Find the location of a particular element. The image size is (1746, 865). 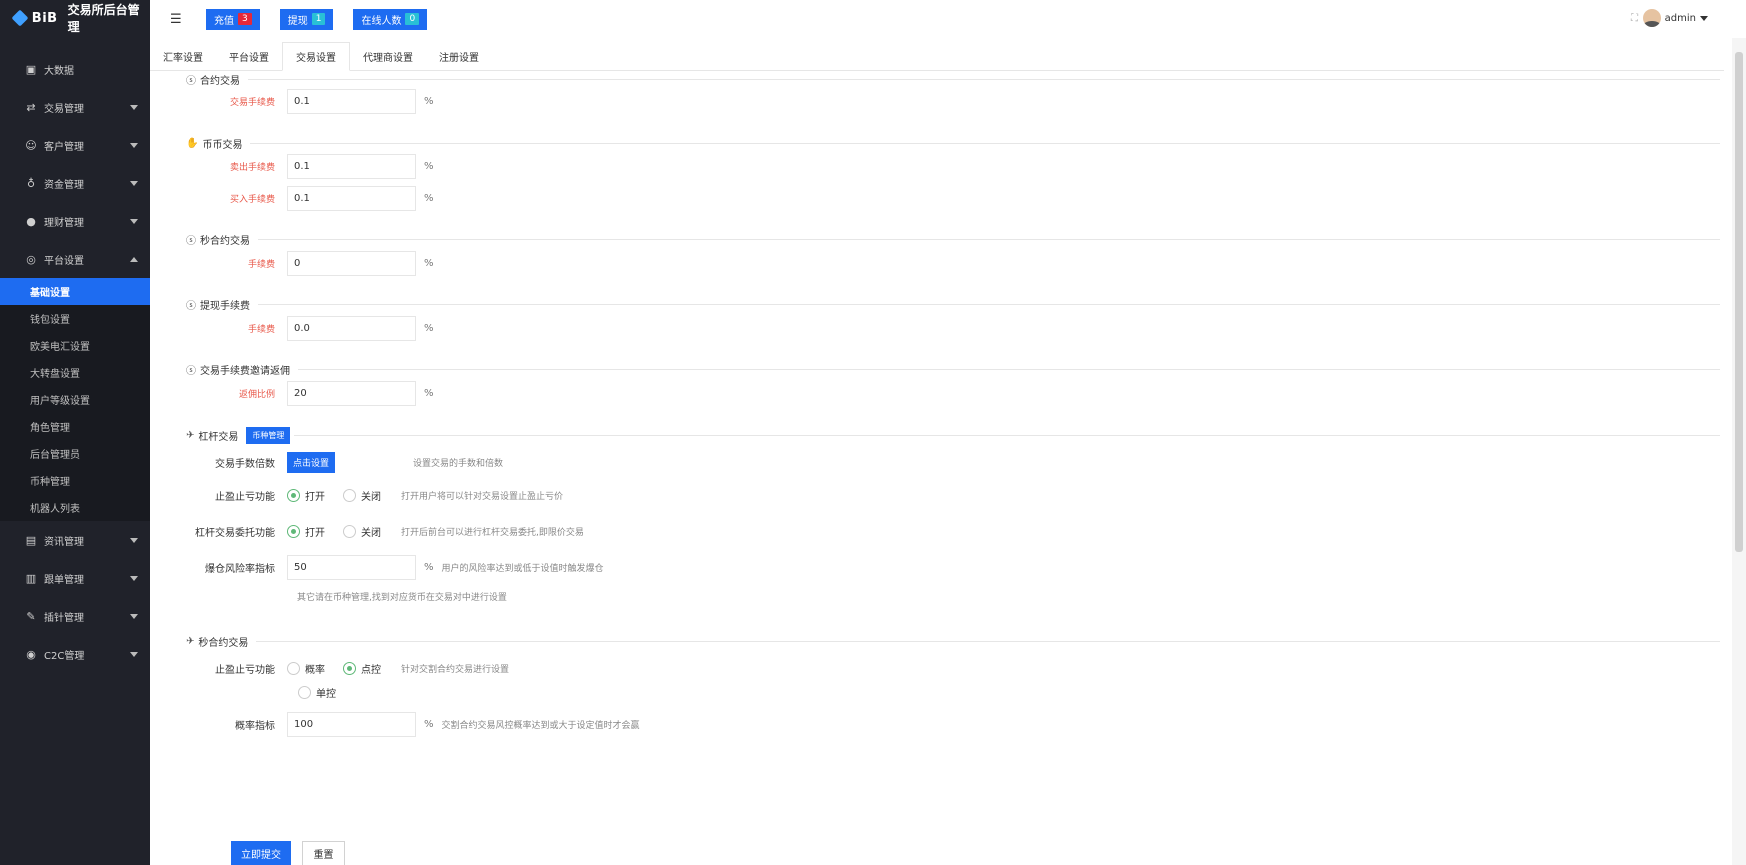

nav-fund-management: ♁ 资金管理 is located at coordinates (75, 183).